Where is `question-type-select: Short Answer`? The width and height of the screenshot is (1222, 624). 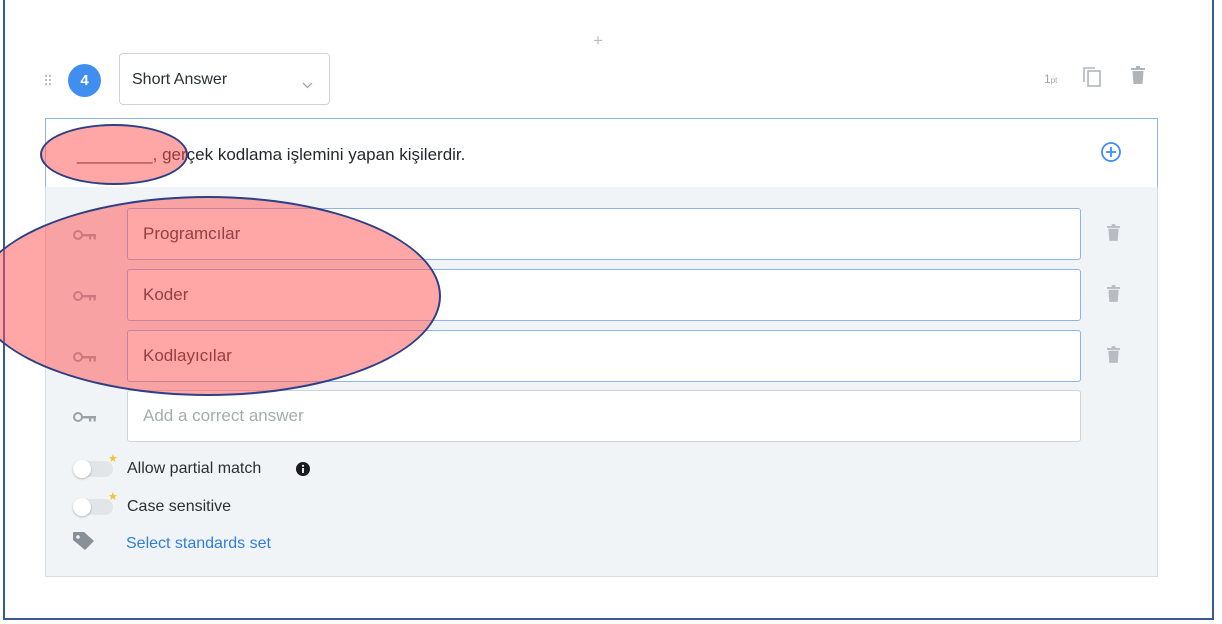 question-type-select: Short Answer is located at coordinates (224, 79).